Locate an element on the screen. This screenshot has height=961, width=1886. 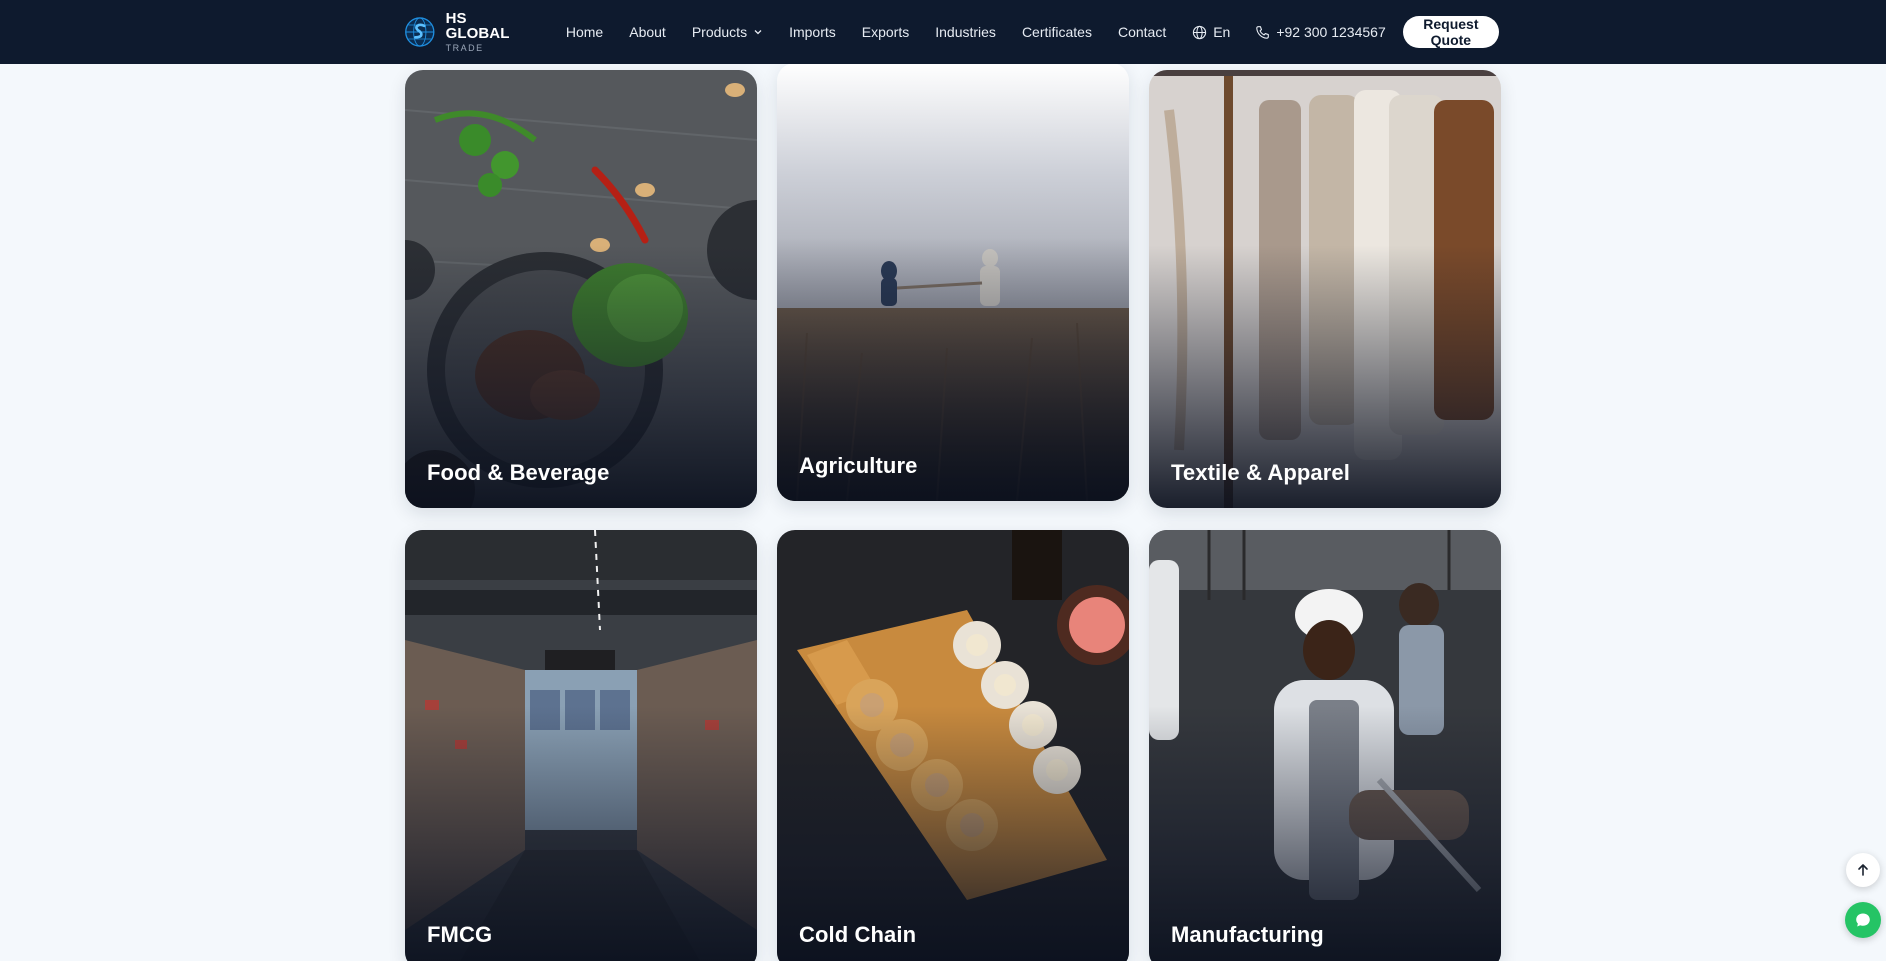
scroll-to-top-button is located at coordinates (1863, 870).